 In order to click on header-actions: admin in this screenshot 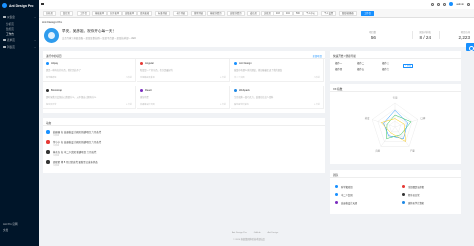, I will do `click(450, 4)`.